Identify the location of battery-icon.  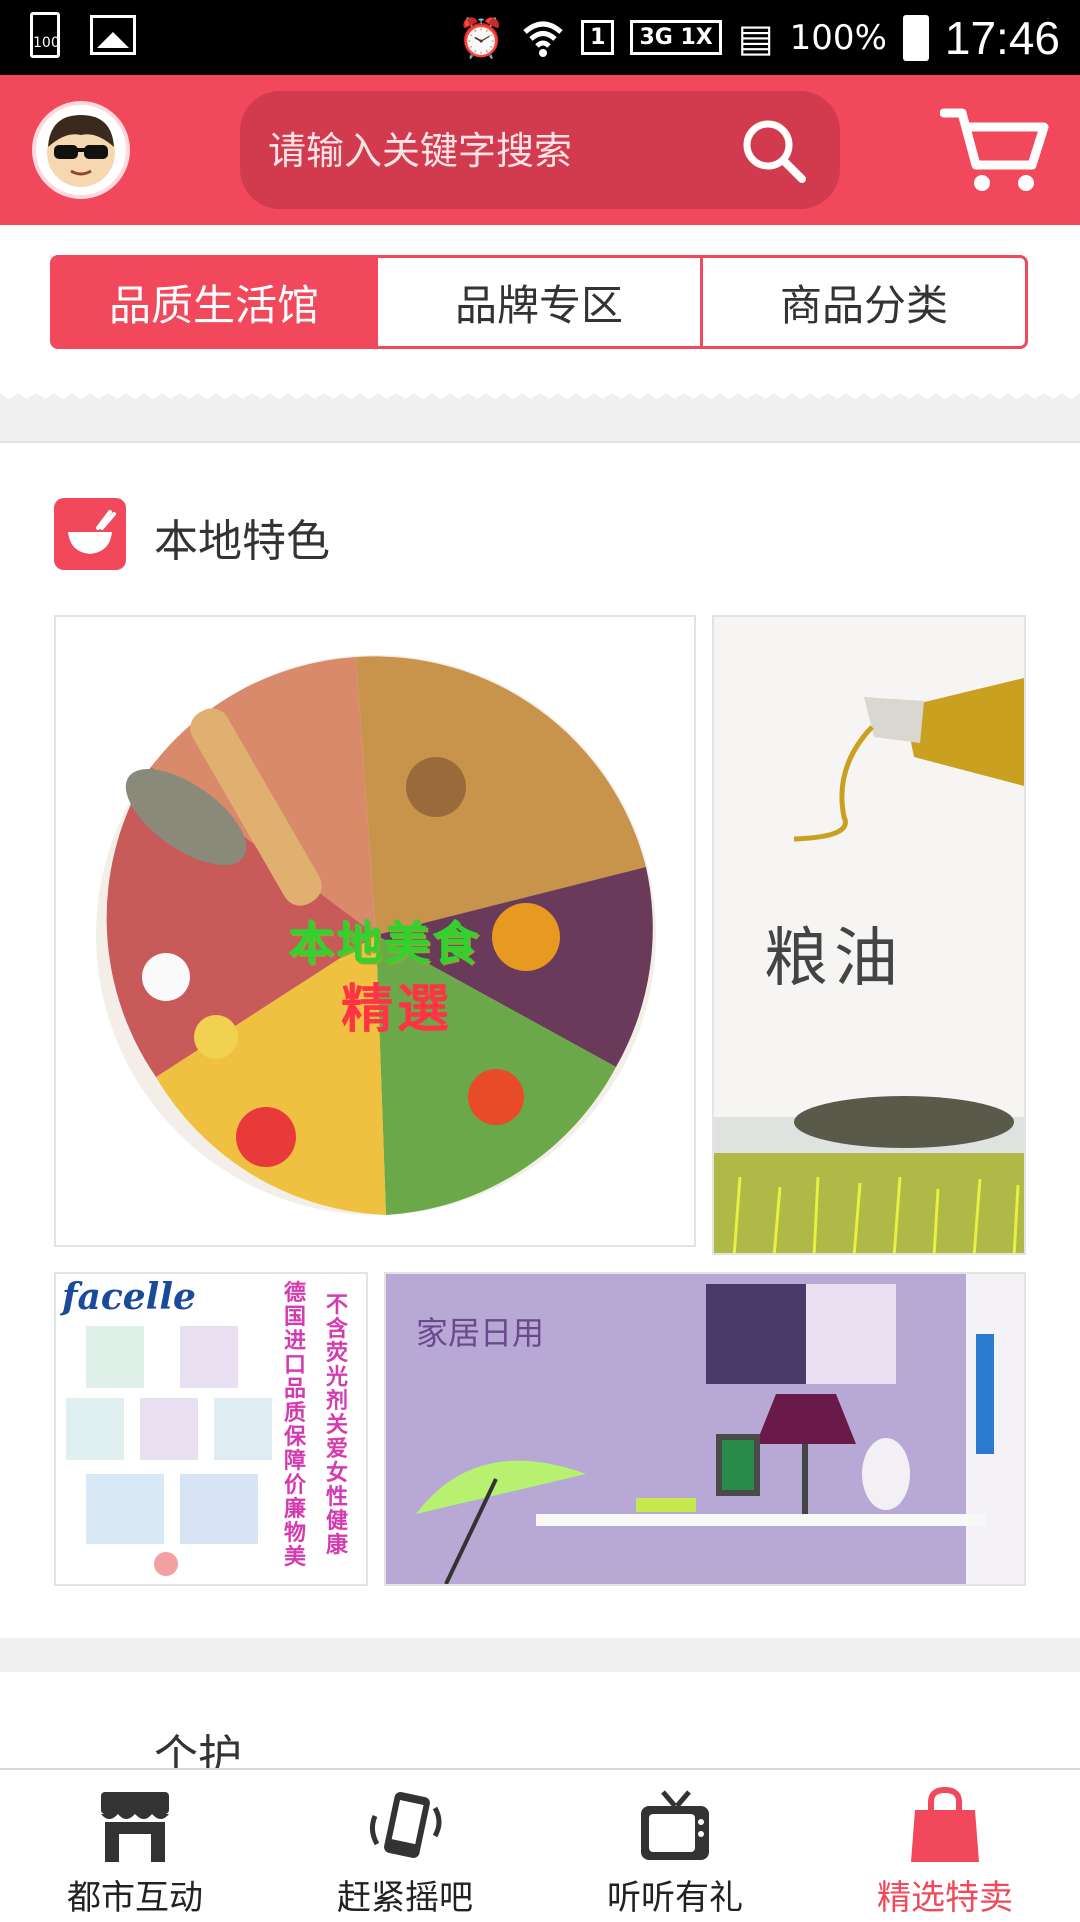
(915, 37).